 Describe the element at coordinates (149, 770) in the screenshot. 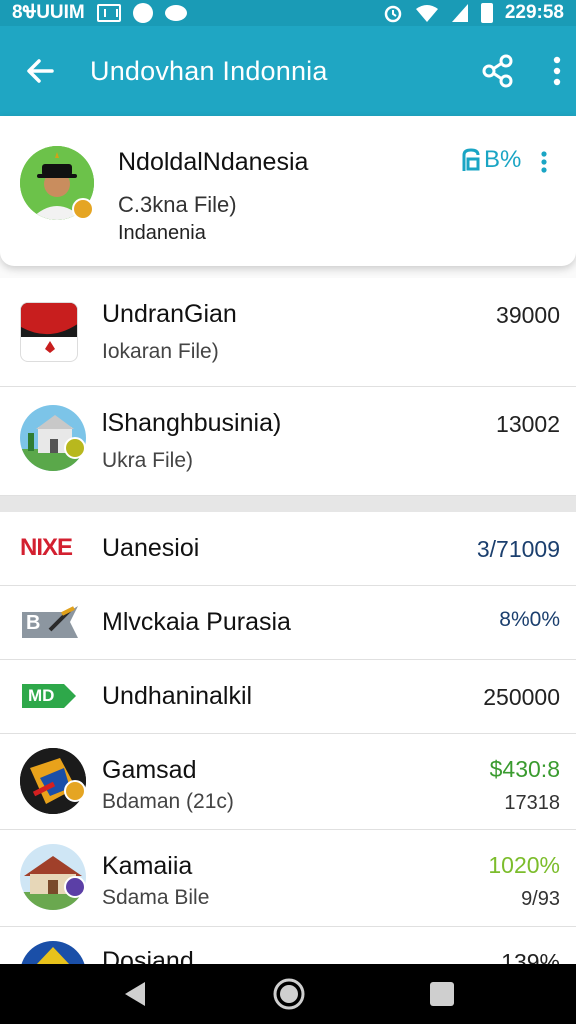

I see `list-item-title: Gamsad` at that location.